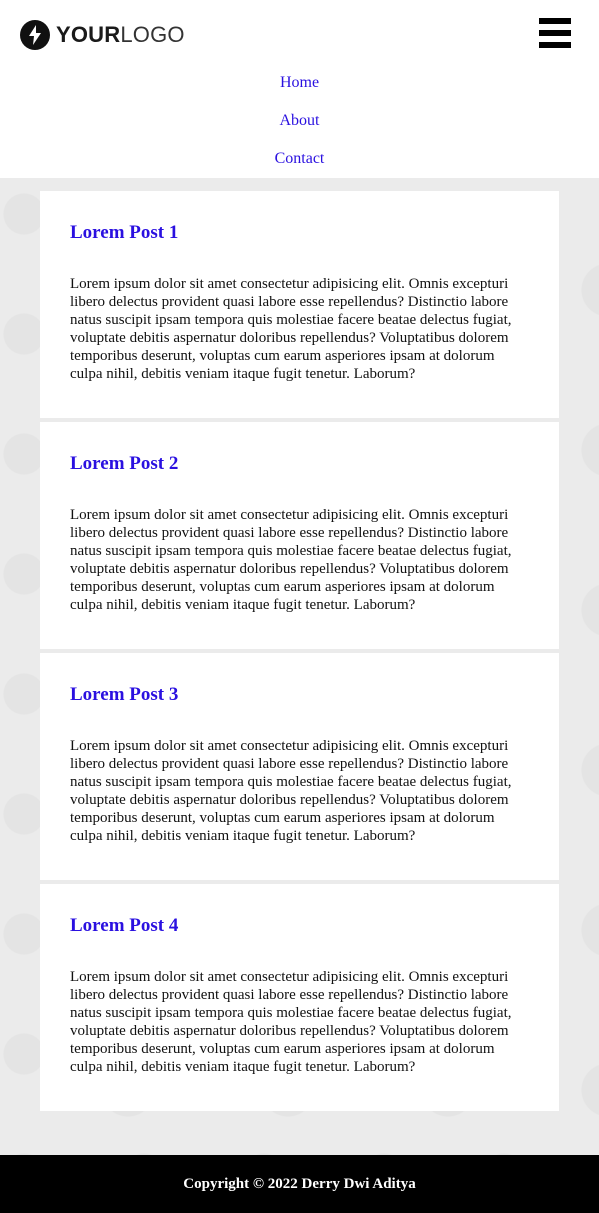  What do you see at coordinates (35, 35) in the screenshot?
I see `lightning-bolt-icon` at bounding box center [35, 35].